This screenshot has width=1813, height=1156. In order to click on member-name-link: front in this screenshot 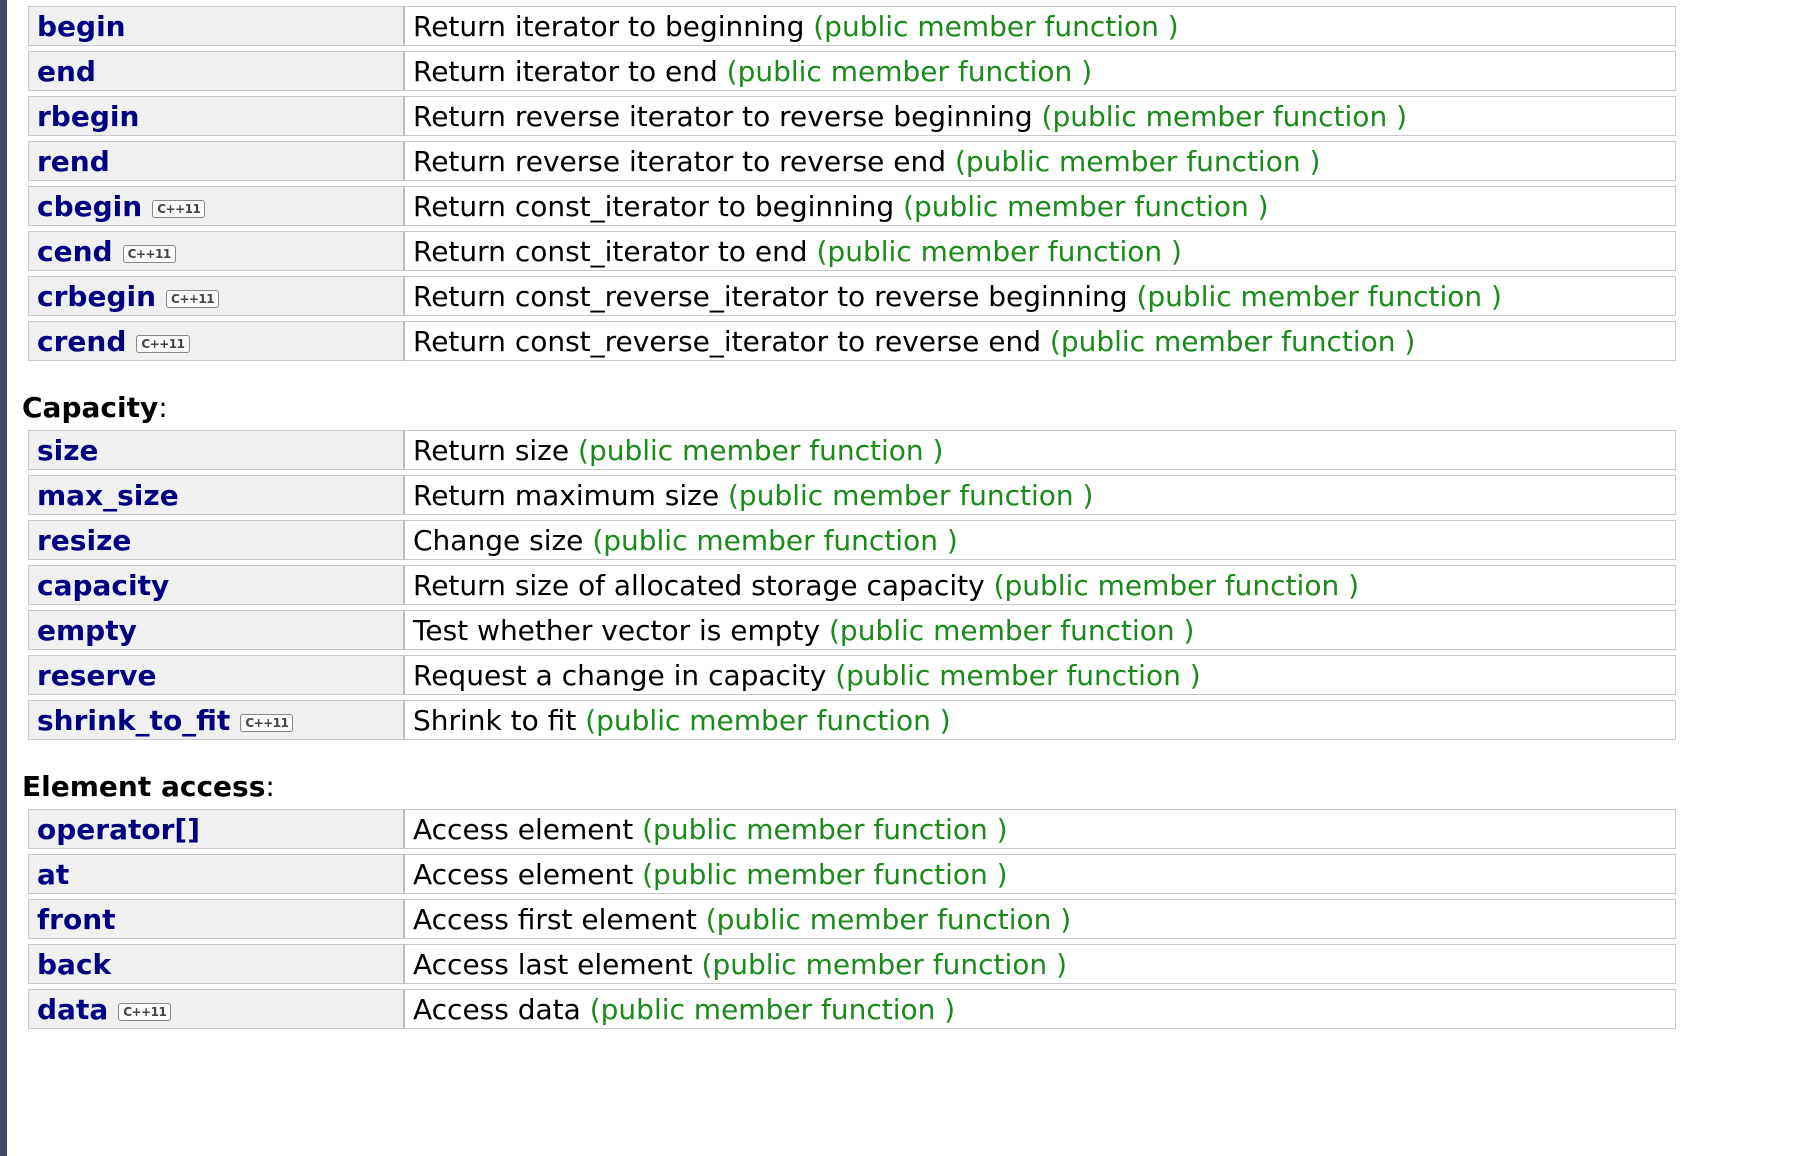, I will do `click(76, 919)`.